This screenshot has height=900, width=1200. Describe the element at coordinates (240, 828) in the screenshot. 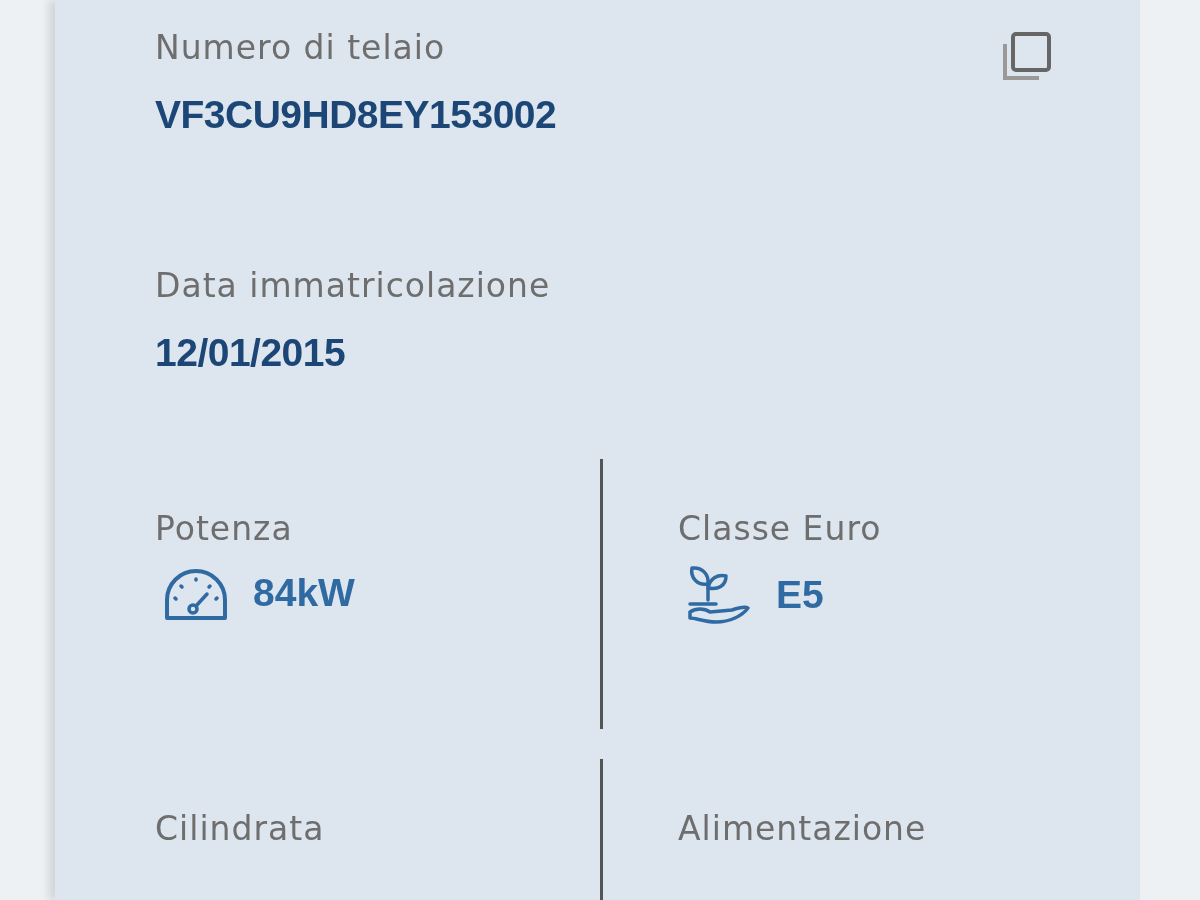

I see `field-label: Cilindrata` at that location.